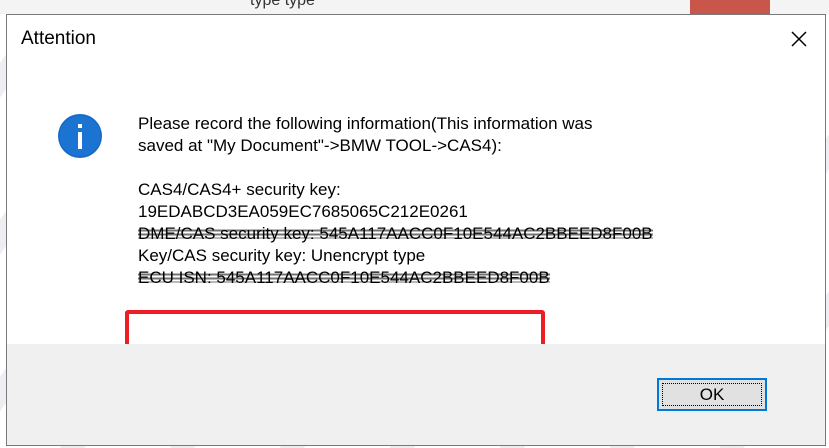 The height and width of the screenshot is (448, 829). Describe the element at coordinates (80, 136) in the screenshot. I see `info-icon` at that location.